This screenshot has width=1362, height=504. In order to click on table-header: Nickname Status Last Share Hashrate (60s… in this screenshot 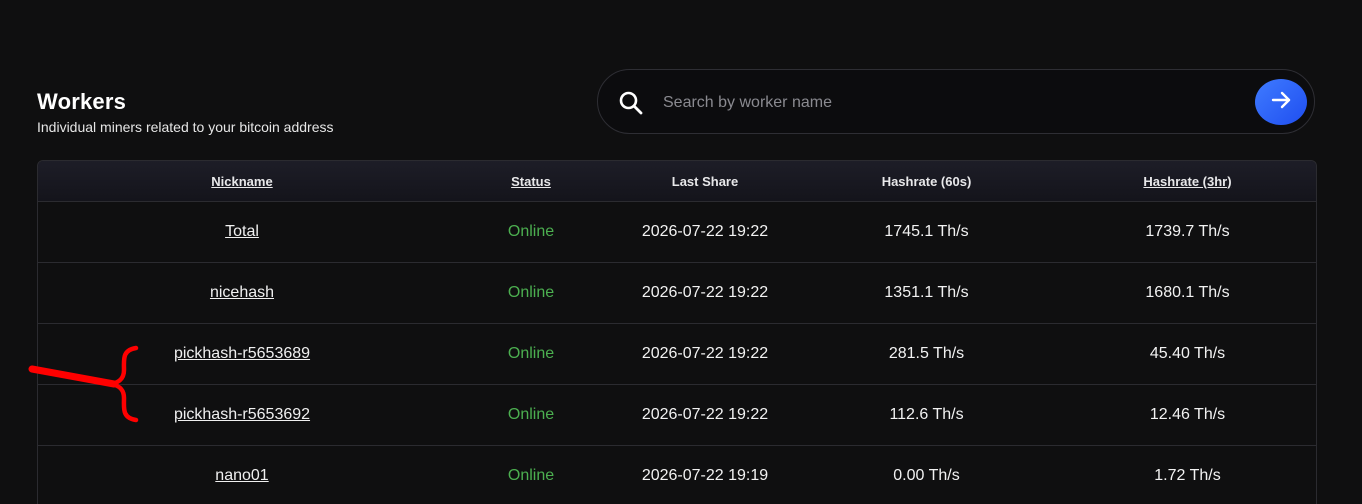, I will do `click(677, 181)`.